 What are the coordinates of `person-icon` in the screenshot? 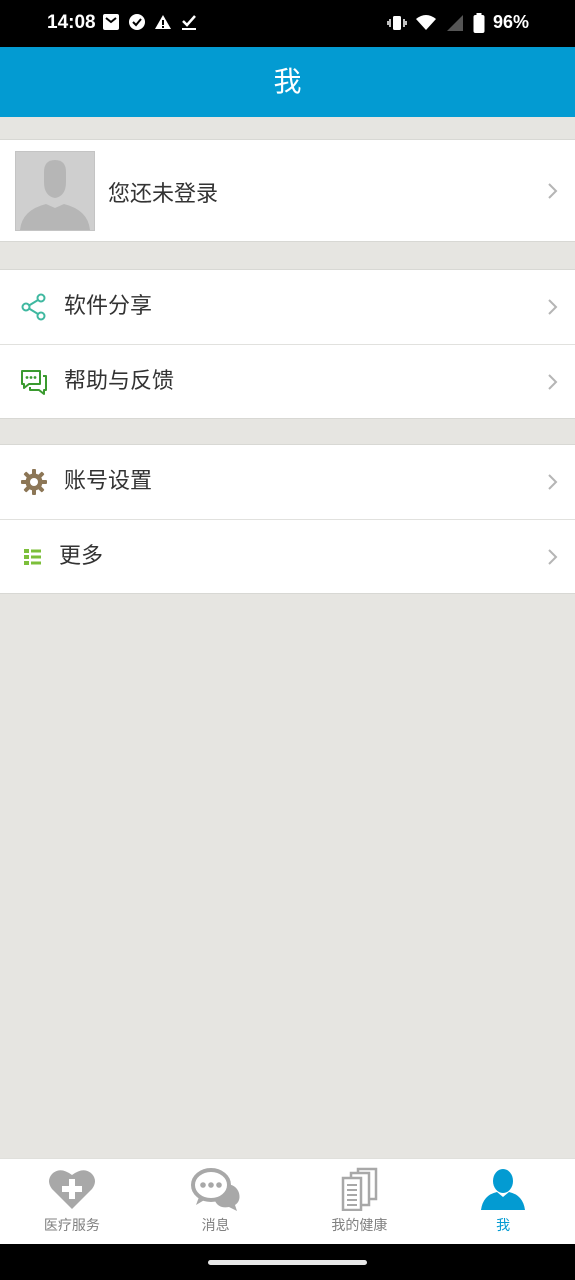 It's located at (503, 1189).